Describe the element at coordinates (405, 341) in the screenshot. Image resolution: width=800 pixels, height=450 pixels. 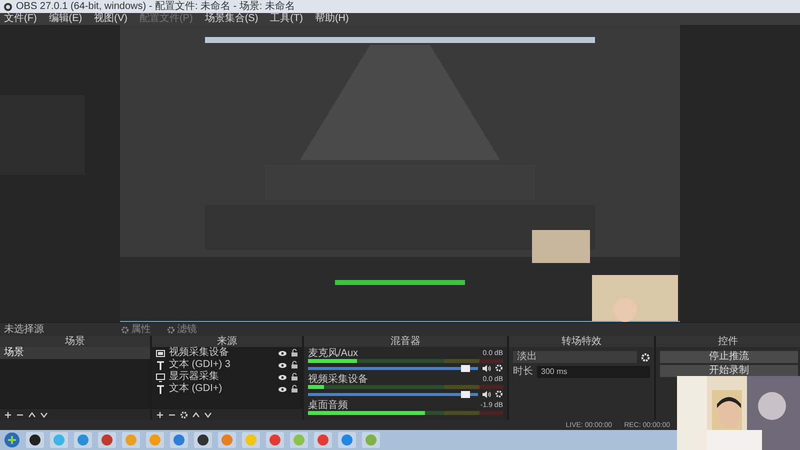
I see `mixer-panel-title: 混音器` at that location.